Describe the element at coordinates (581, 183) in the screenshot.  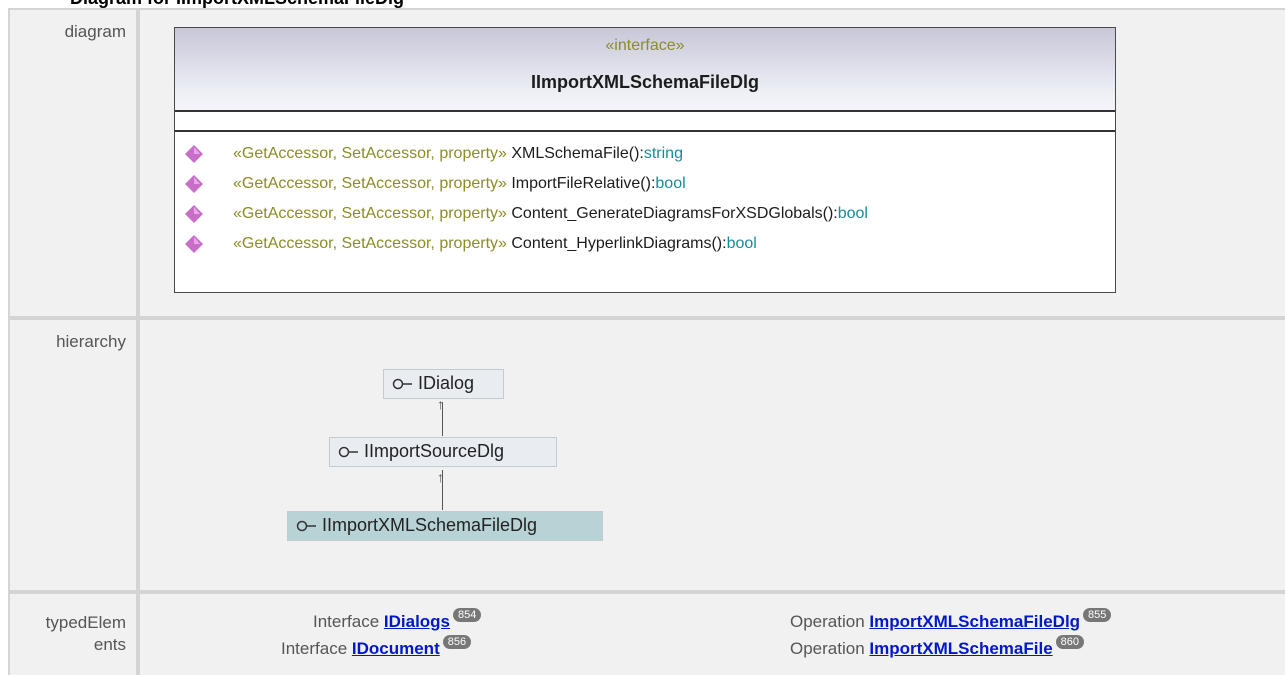
I see `operation-name: ImportFileRelative()` at that location.